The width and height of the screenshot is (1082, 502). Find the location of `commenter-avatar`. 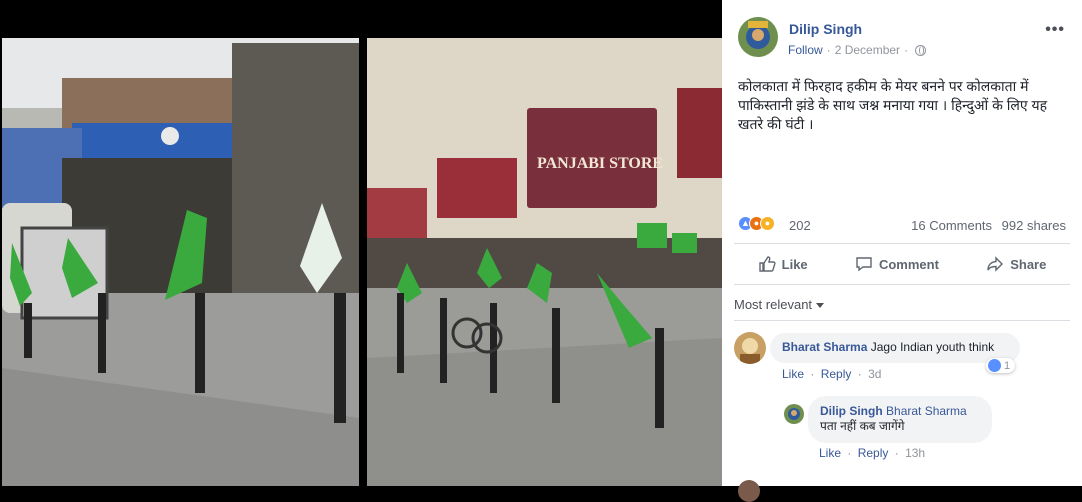

commenter-avatar is located at coordinates (750, 348).